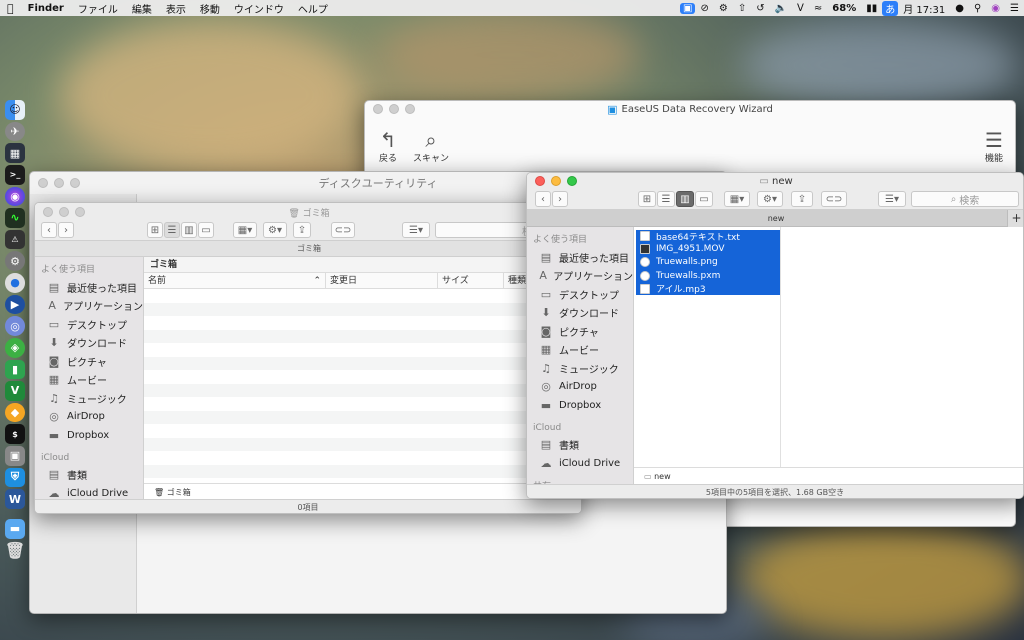 The image size is (1024, 640). What do you see at coordinates (708, 249) in the screenshot?
I see `list-item: IMG_4951.MOV` at bounding box center [708, 249].